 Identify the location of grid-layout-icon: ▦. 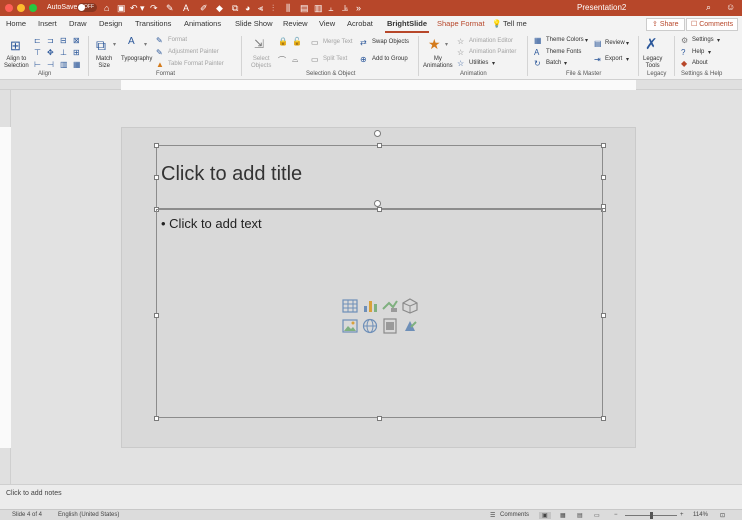
(77, 64).